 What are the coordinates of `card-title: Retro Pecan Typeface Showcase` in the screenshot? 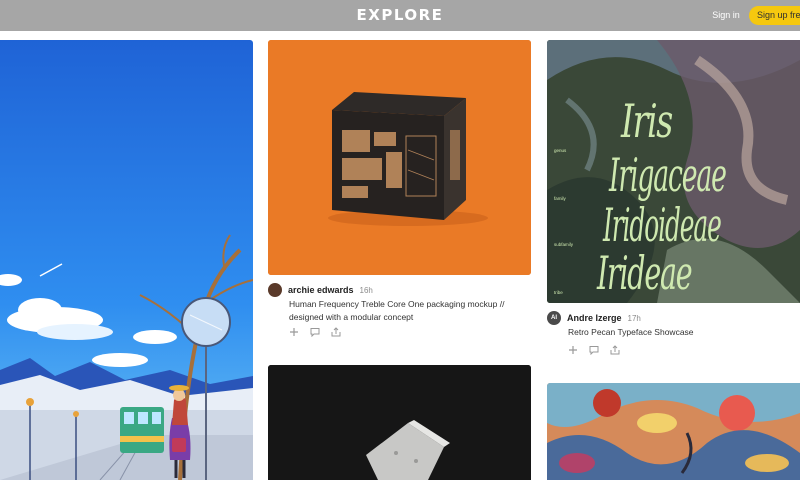 It's located at (683, 332).